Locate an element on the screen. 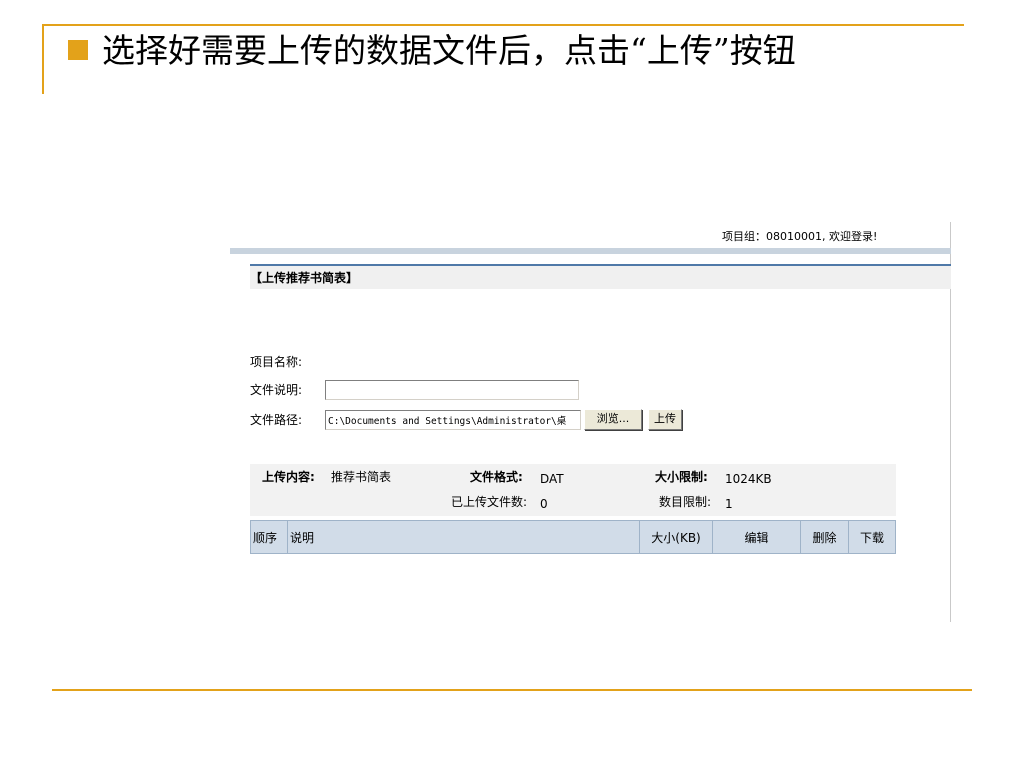  upload-button: 上传 is located at coordinates (665, 419).